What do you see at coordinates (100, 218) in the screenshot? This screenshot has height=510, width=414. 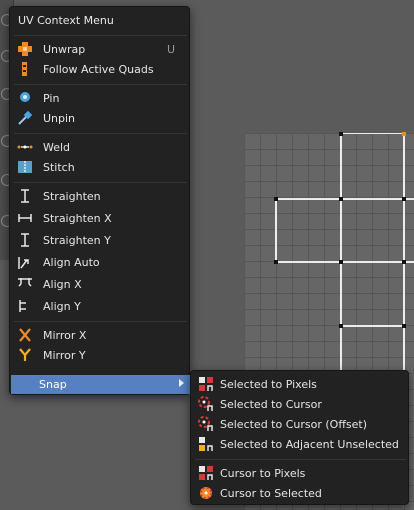 I see `straighten-x-menu-item: Straighten X` at bounding box center [100, 218].